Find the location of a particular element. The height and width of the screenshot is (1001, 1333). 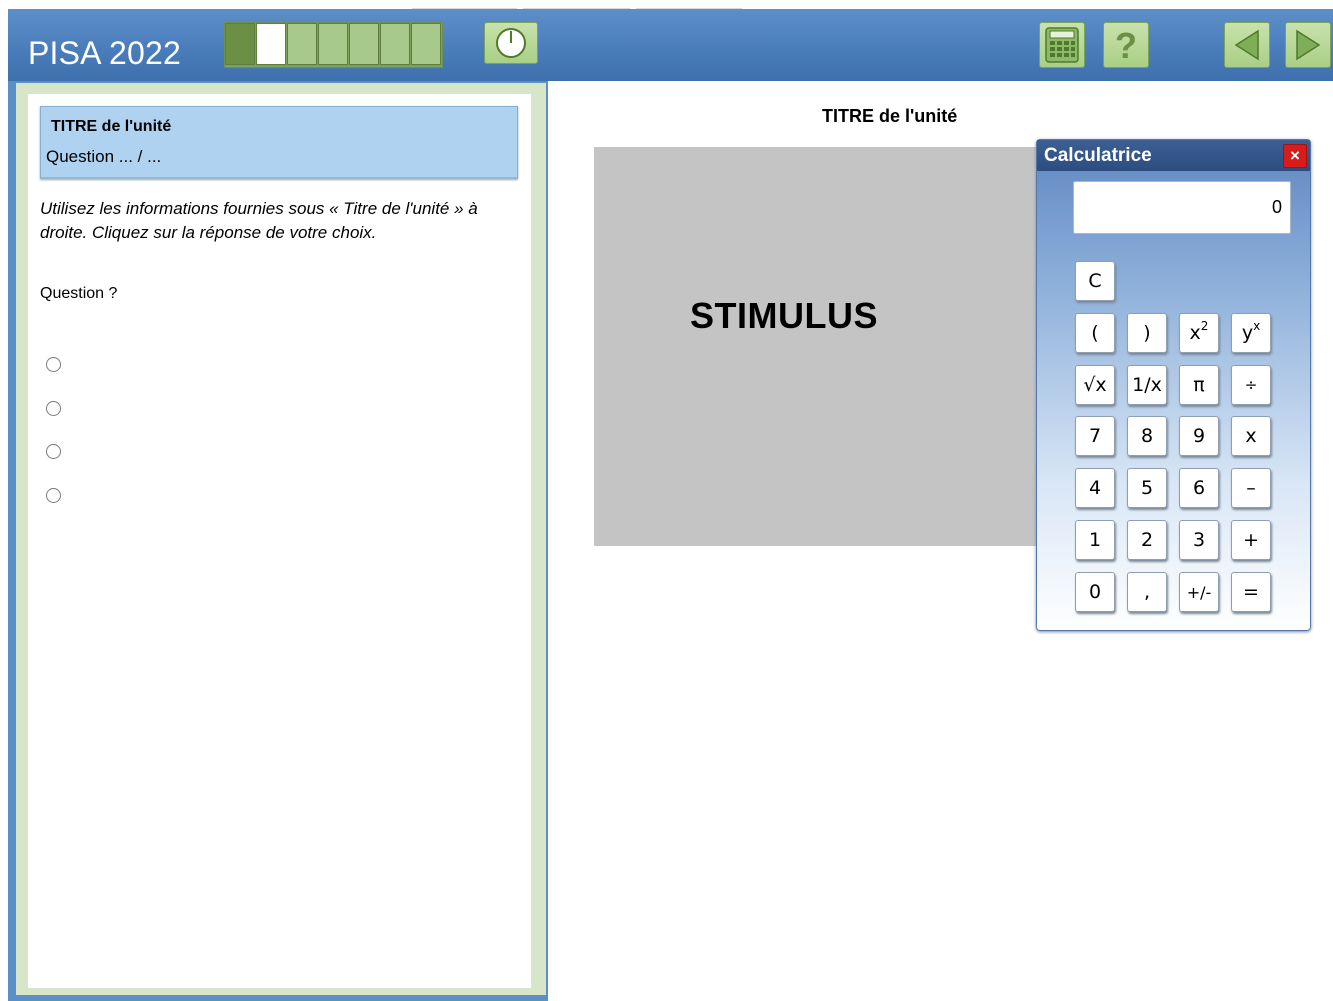

close-icon: × is located at coordinates (1295, 155).